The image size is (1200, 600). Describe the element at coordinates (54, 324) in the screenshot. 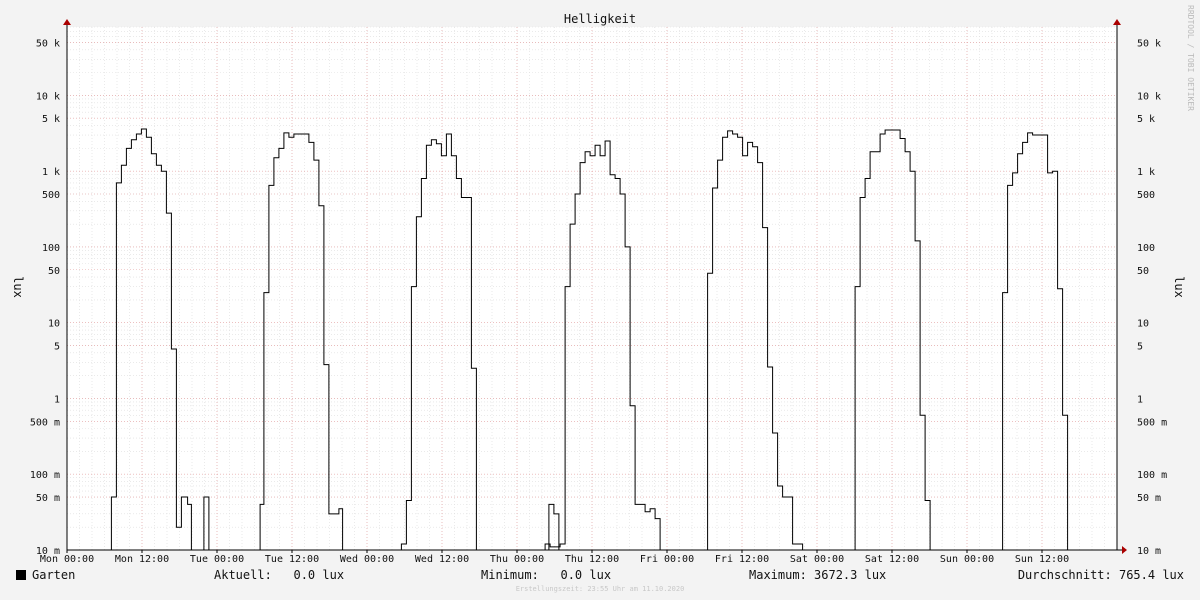

I see `y-tick-label-left: 10` at that location.